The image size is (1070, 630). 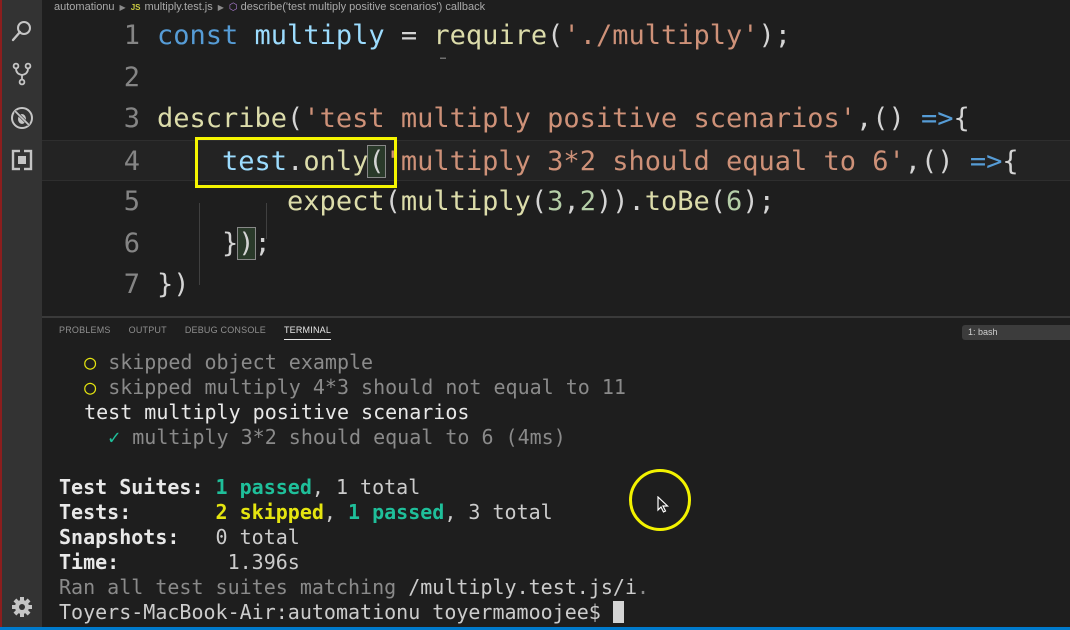 I want to click on line-number: 5, so click(x=131, y=201).